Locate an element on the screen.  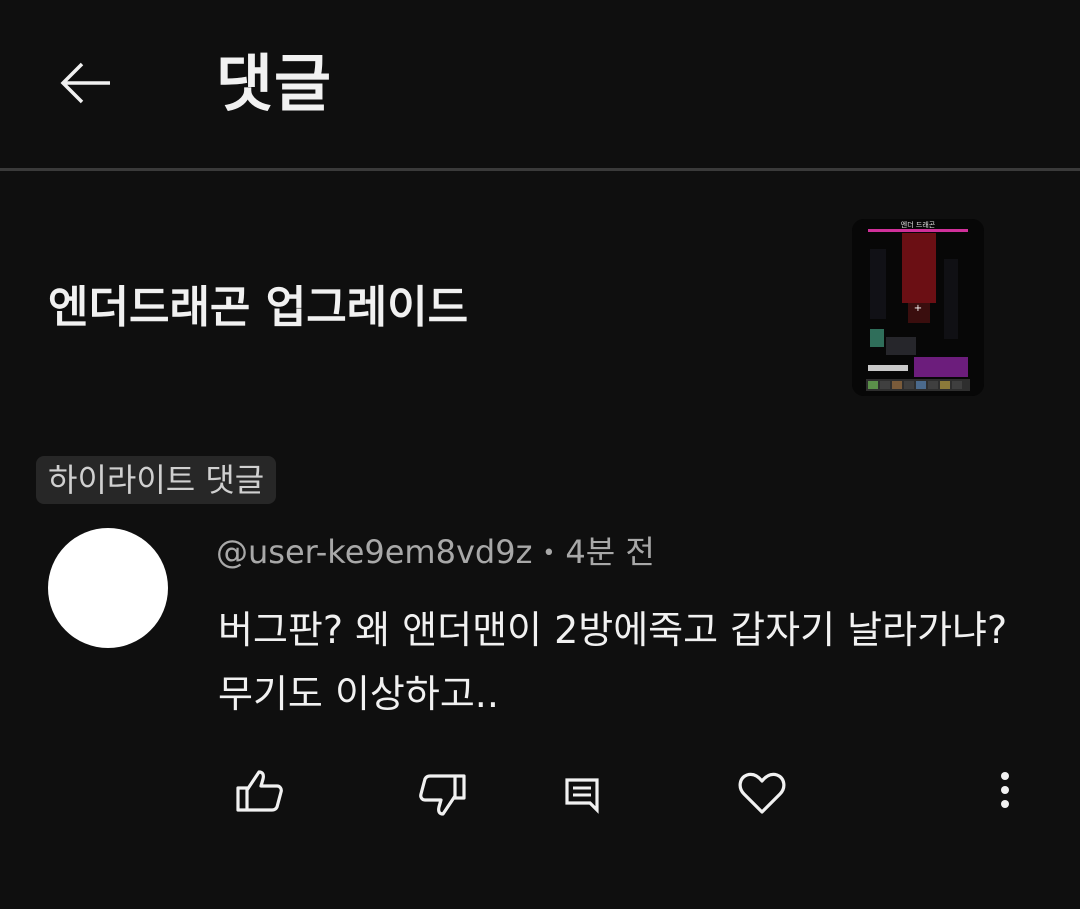
reply-icon is located at coordinates (582, 796).